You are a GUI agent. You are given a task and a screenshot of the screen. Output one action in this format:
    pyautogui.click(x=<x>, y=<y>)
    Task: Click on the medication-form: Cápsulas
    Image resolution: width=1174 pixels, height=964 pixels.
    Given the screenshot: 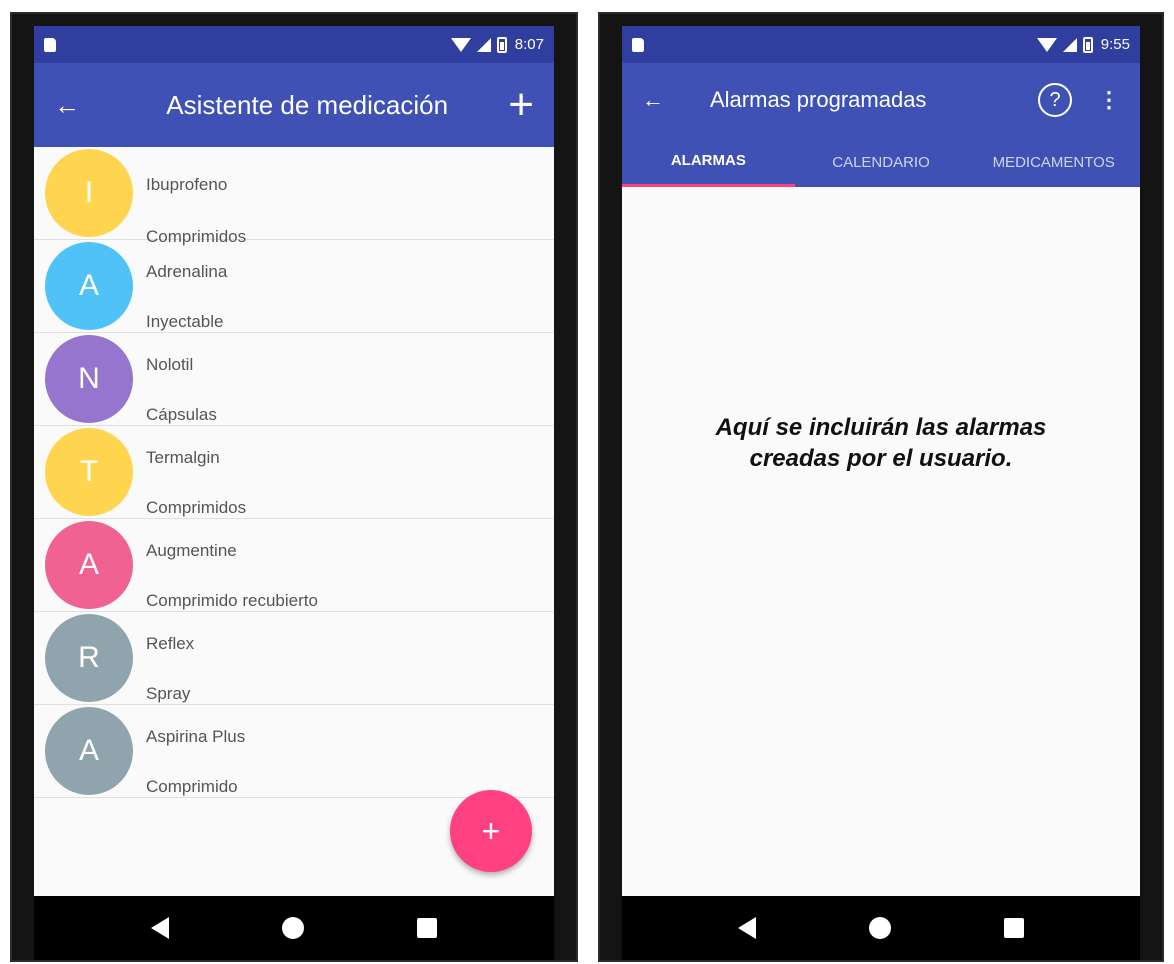 What is the action you would take?
    pyautogui.click(x=181, y=414)
    